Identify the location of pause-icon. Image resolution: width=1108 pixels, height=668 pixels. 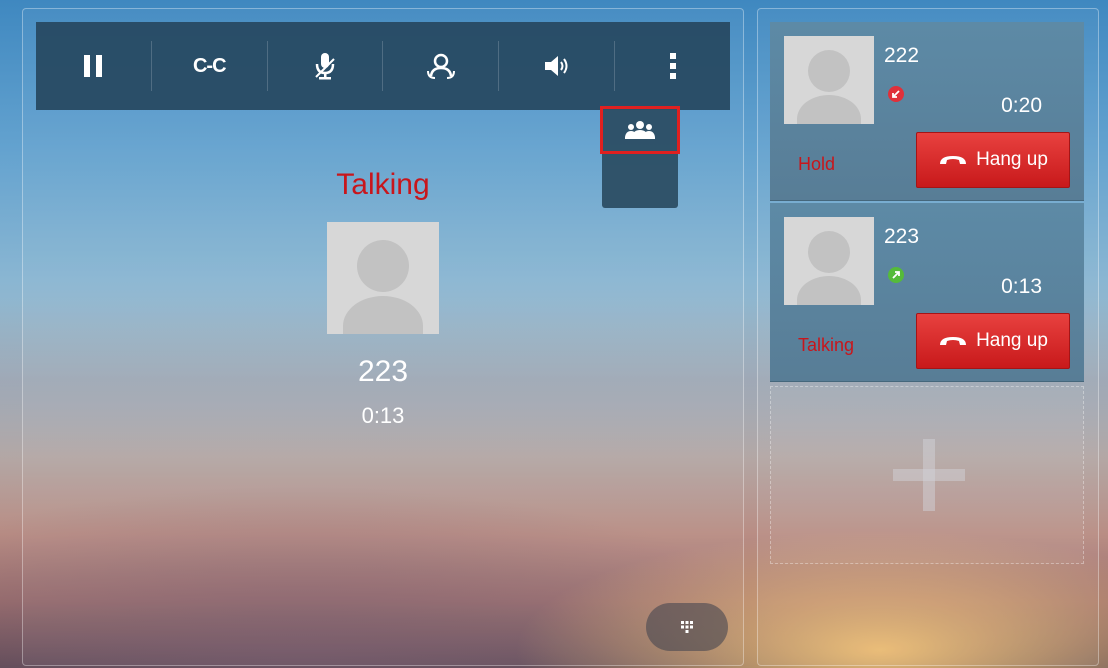
(93, 66).